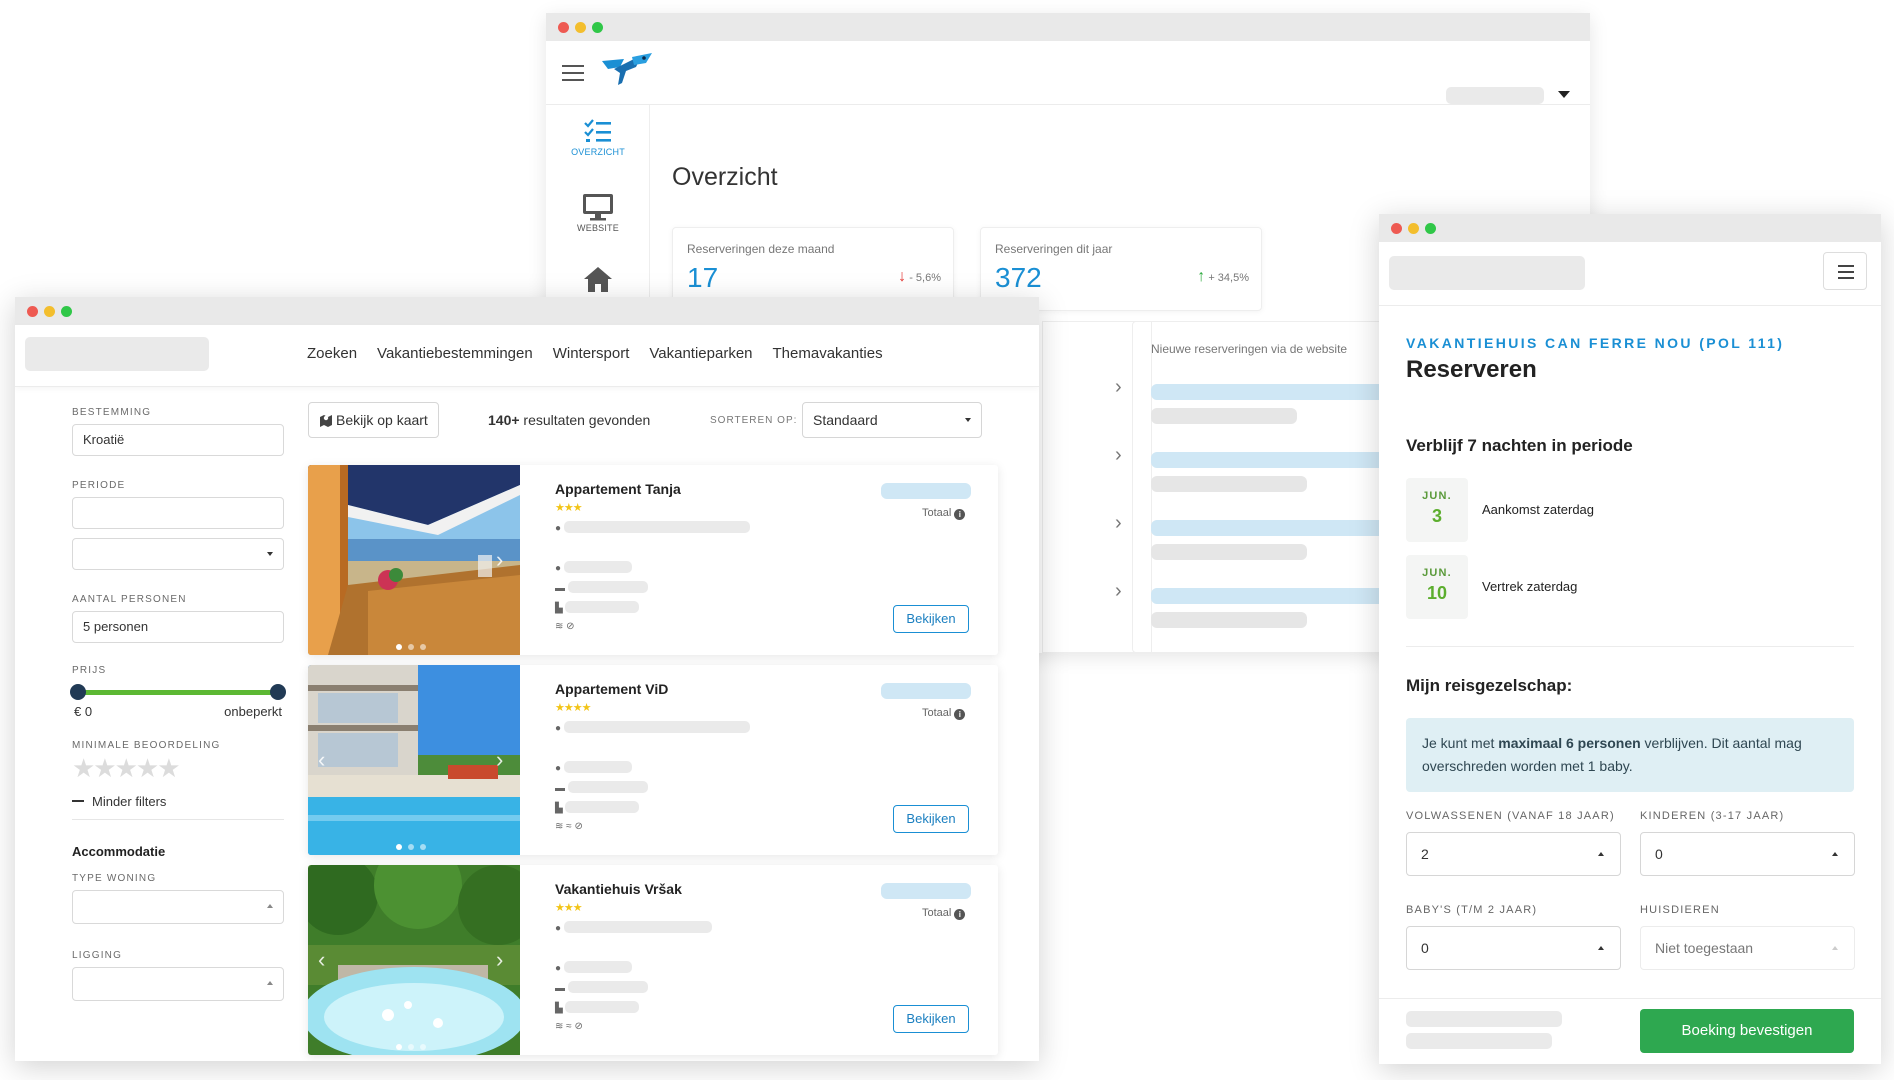 This screenshot has width=1894, height=1080. I want to click on listing-title: Vakantiehuis Vršak, so click(618, 889).